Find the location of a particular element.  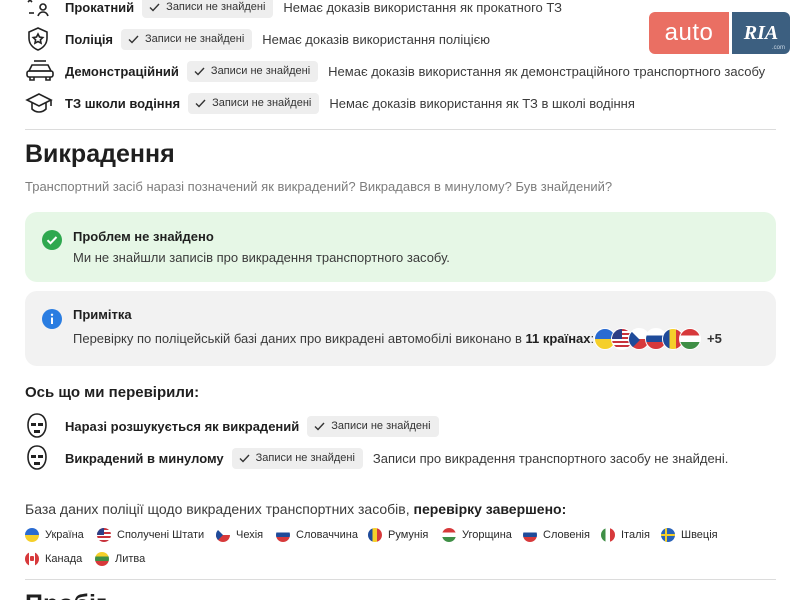

country-name: Сполучені Штати is located at coordinates (161, 535).